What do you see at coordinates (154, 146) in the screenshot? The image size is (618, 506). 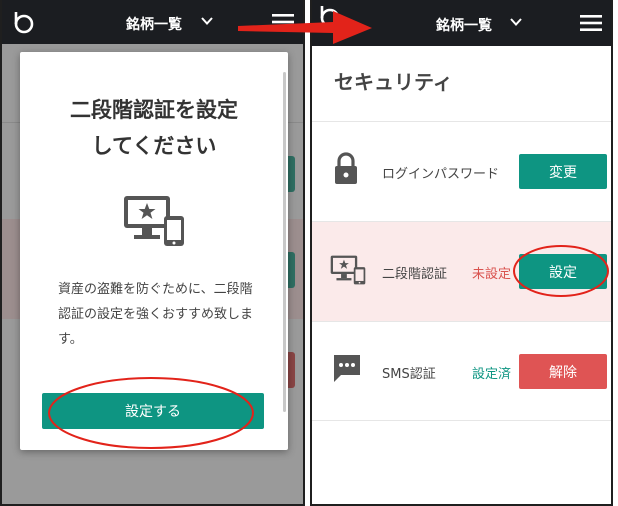 I see `dialog-title-line-2: してください` at bounding box center [154, 146].